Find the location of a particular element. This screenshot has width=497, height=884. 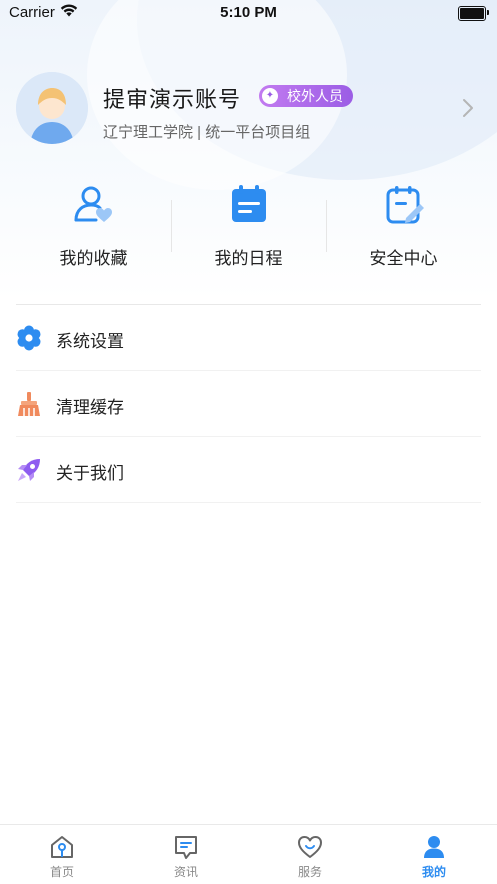

menu-item-clear-cache: 清理缓存 is located at coordinates (248, 404).